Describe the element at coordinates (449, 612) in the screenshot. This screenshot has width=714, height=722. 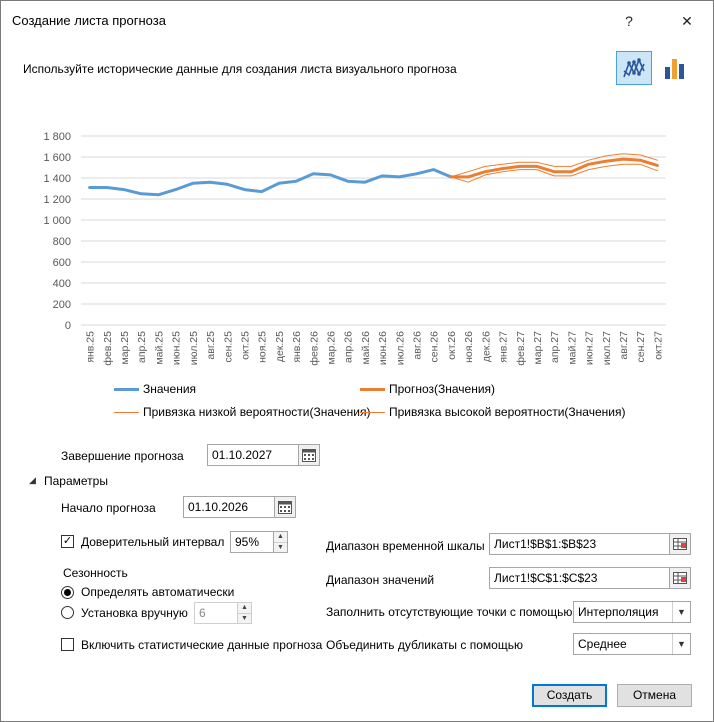
I see `fill-missing-label: Заполнить отсутствующие точки с помощью` at that location.